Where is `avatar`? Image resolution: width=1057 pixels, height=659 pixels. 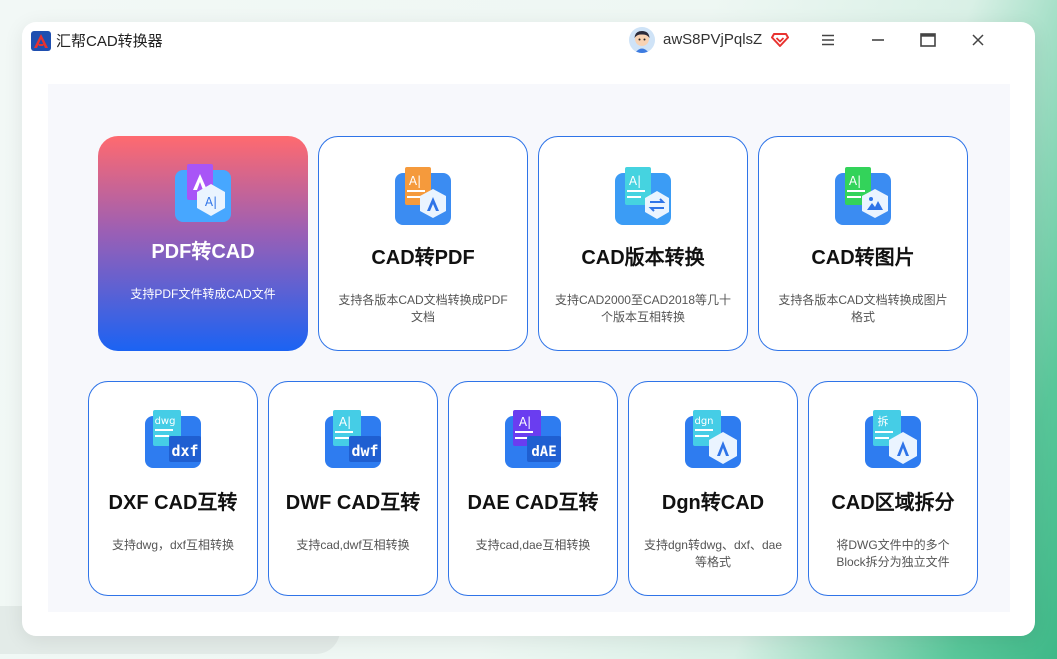 avatar is located at coordinates (642, 40).